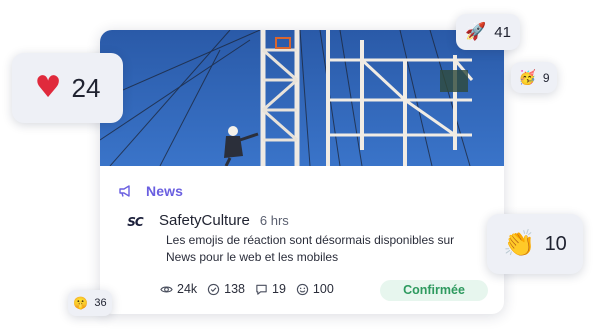 This screenshot has width=595, height=332. What do you see at coordinates (488, 32) in the screenshot?
I see `reaction-rocket-bubble: 🚀 41` at bounding box center [488, 32].